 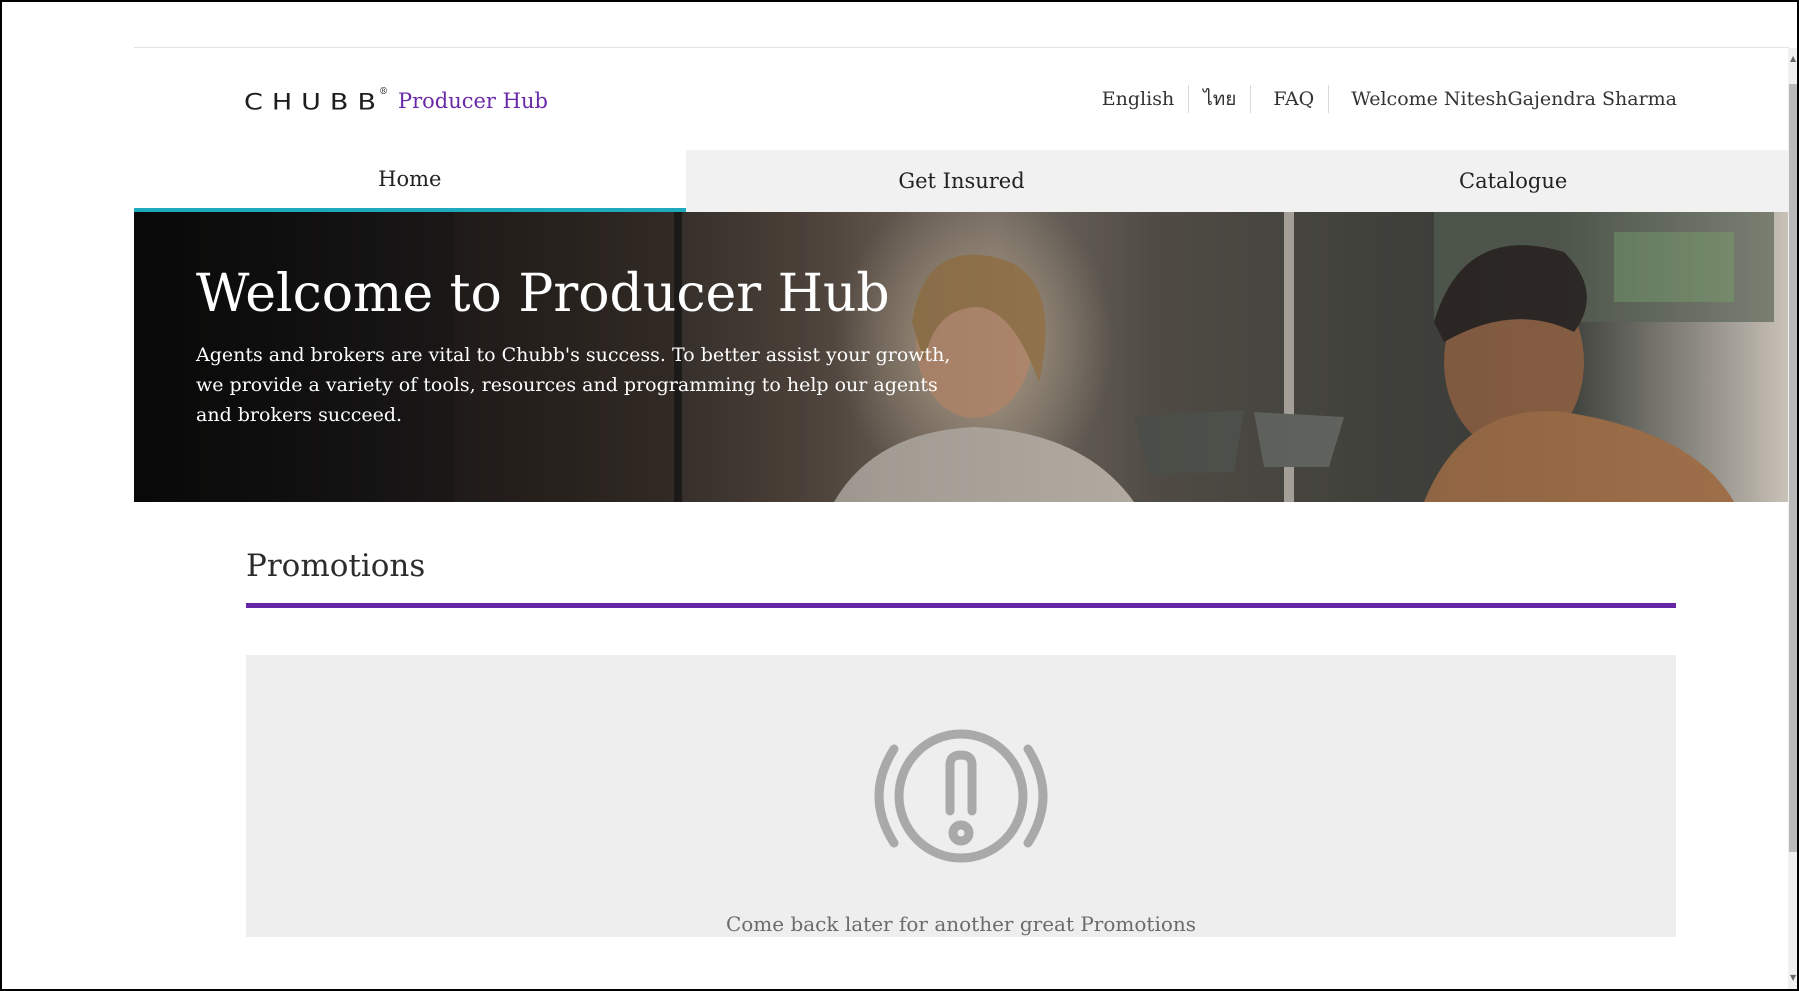 I want to click on welcome-user-menu: Welcome NiteshGajendra Sharma, so click(x=1503, y=99).